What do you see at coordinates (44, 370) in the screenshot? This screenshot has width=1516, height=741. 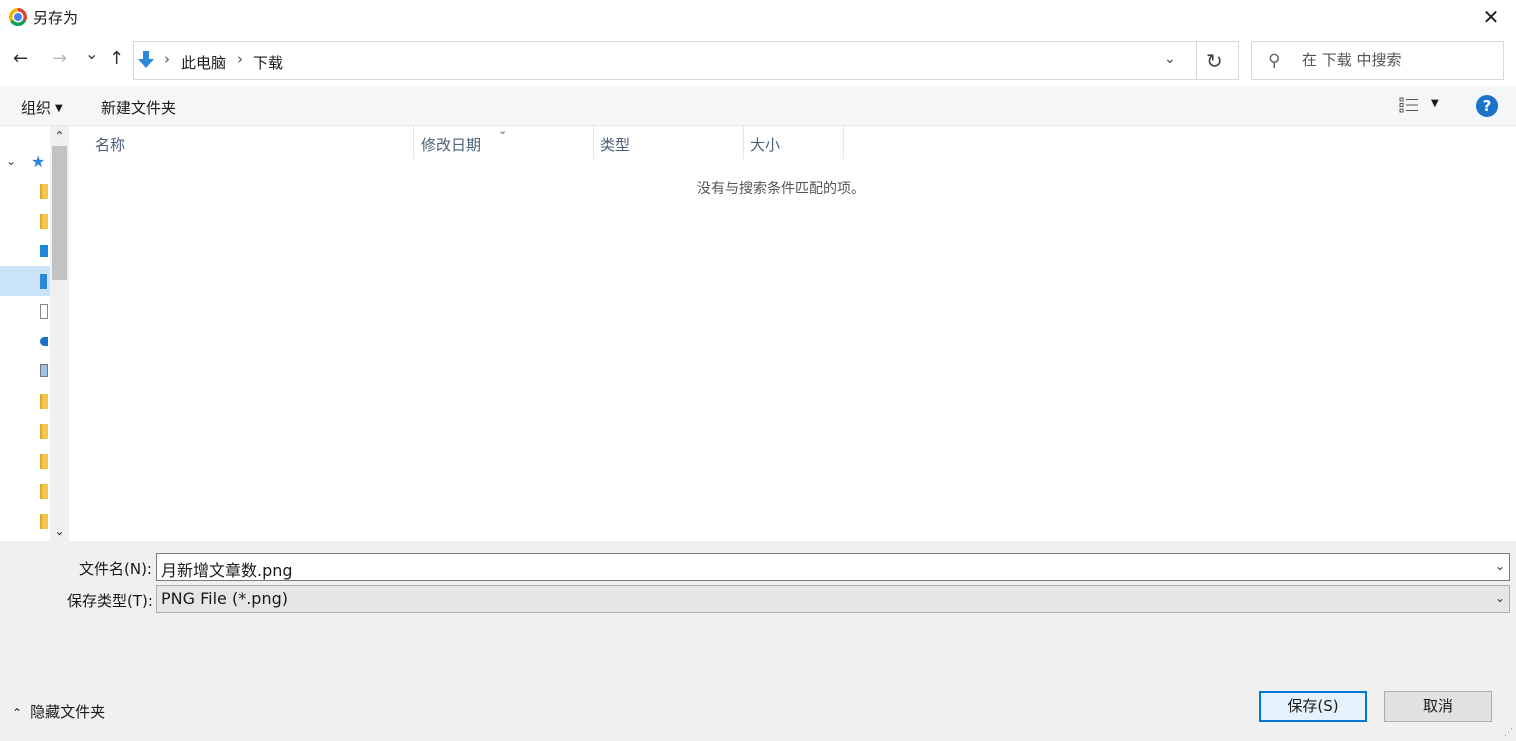 I see `pictures-icon` at bounding box center [44, 370].